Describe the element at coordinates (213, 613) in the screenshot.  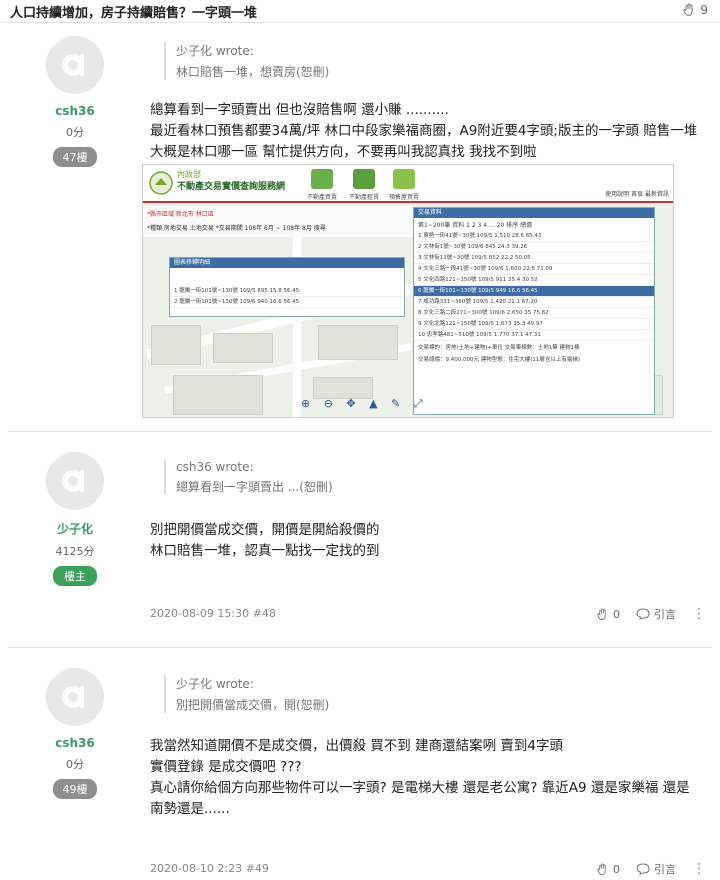
I see `post-meta: 2020-08-09 15:30 #48` at that location.